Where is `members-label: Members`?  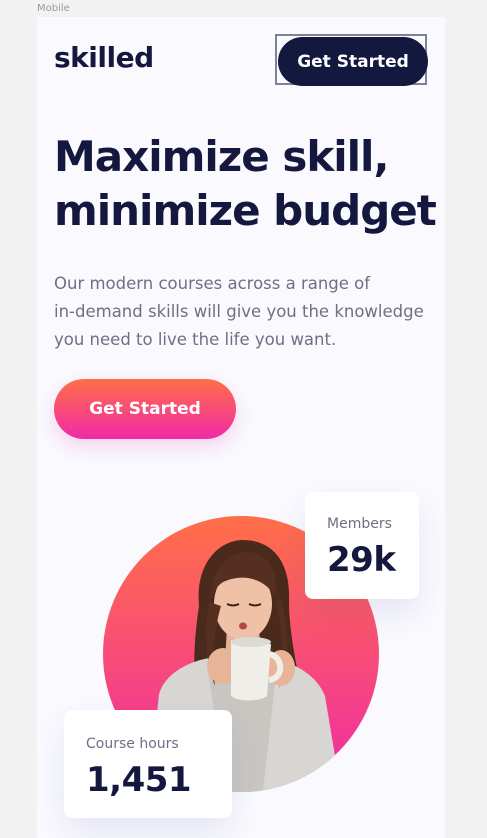
members-label: Members is located at coordinates (359, 524).